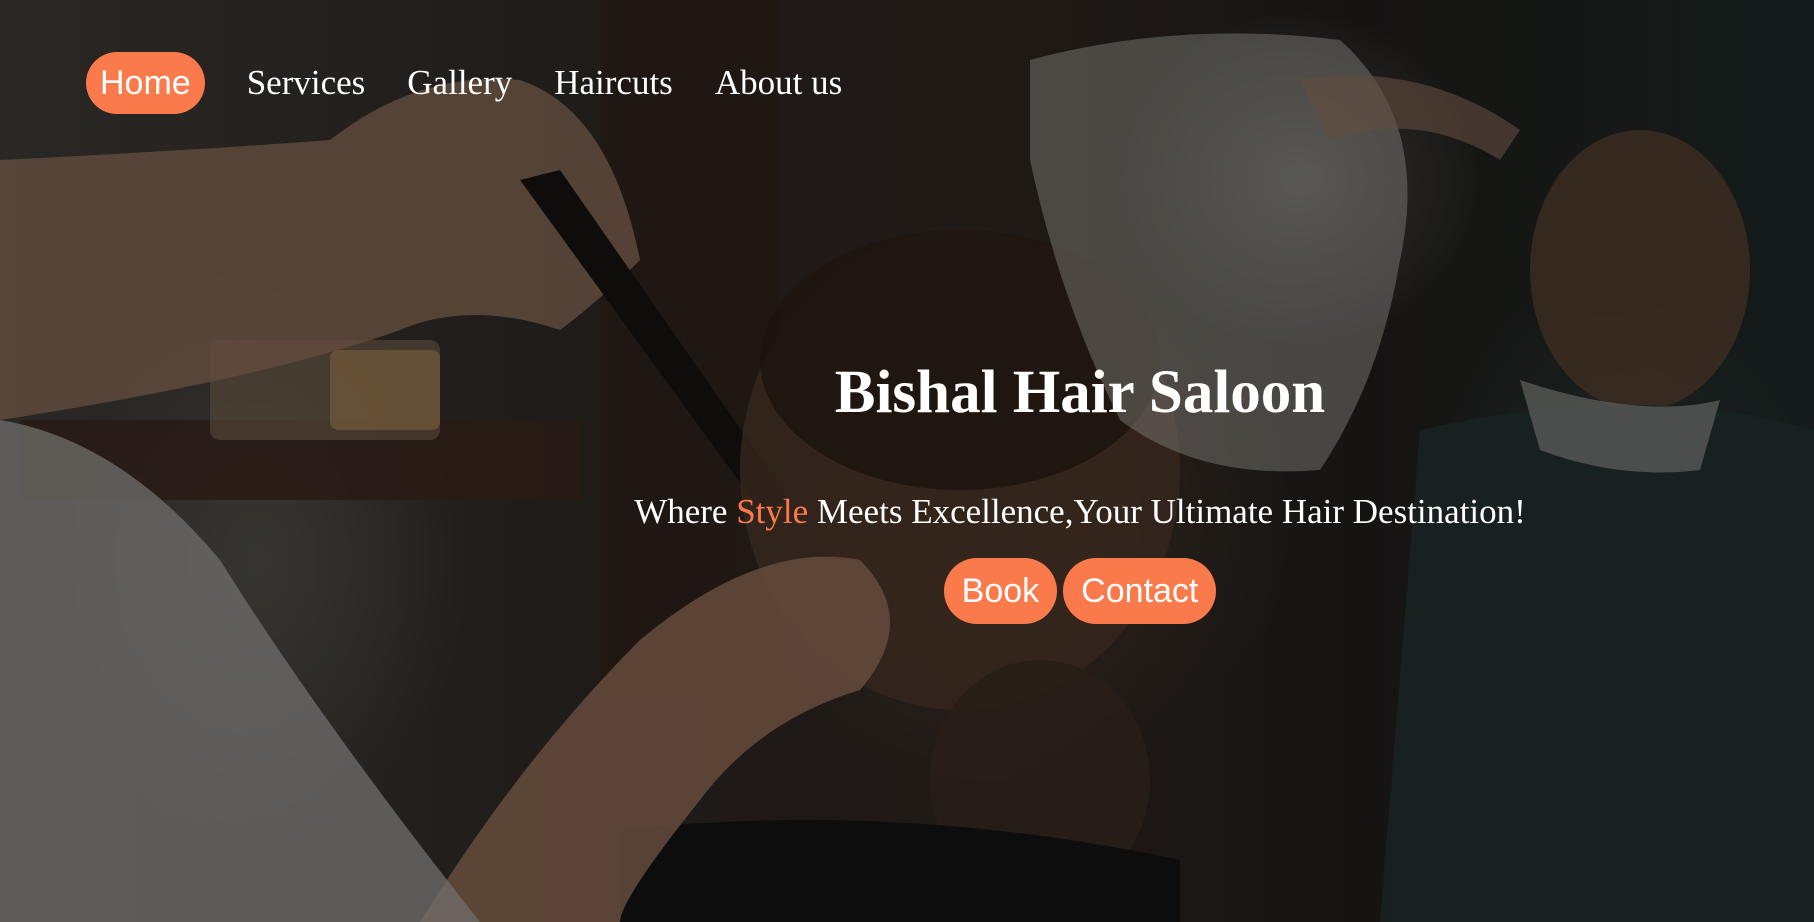 The width and height of the screenshot is (1814, 922). I want to click on nav-item-home: Home, so click(145, 83).